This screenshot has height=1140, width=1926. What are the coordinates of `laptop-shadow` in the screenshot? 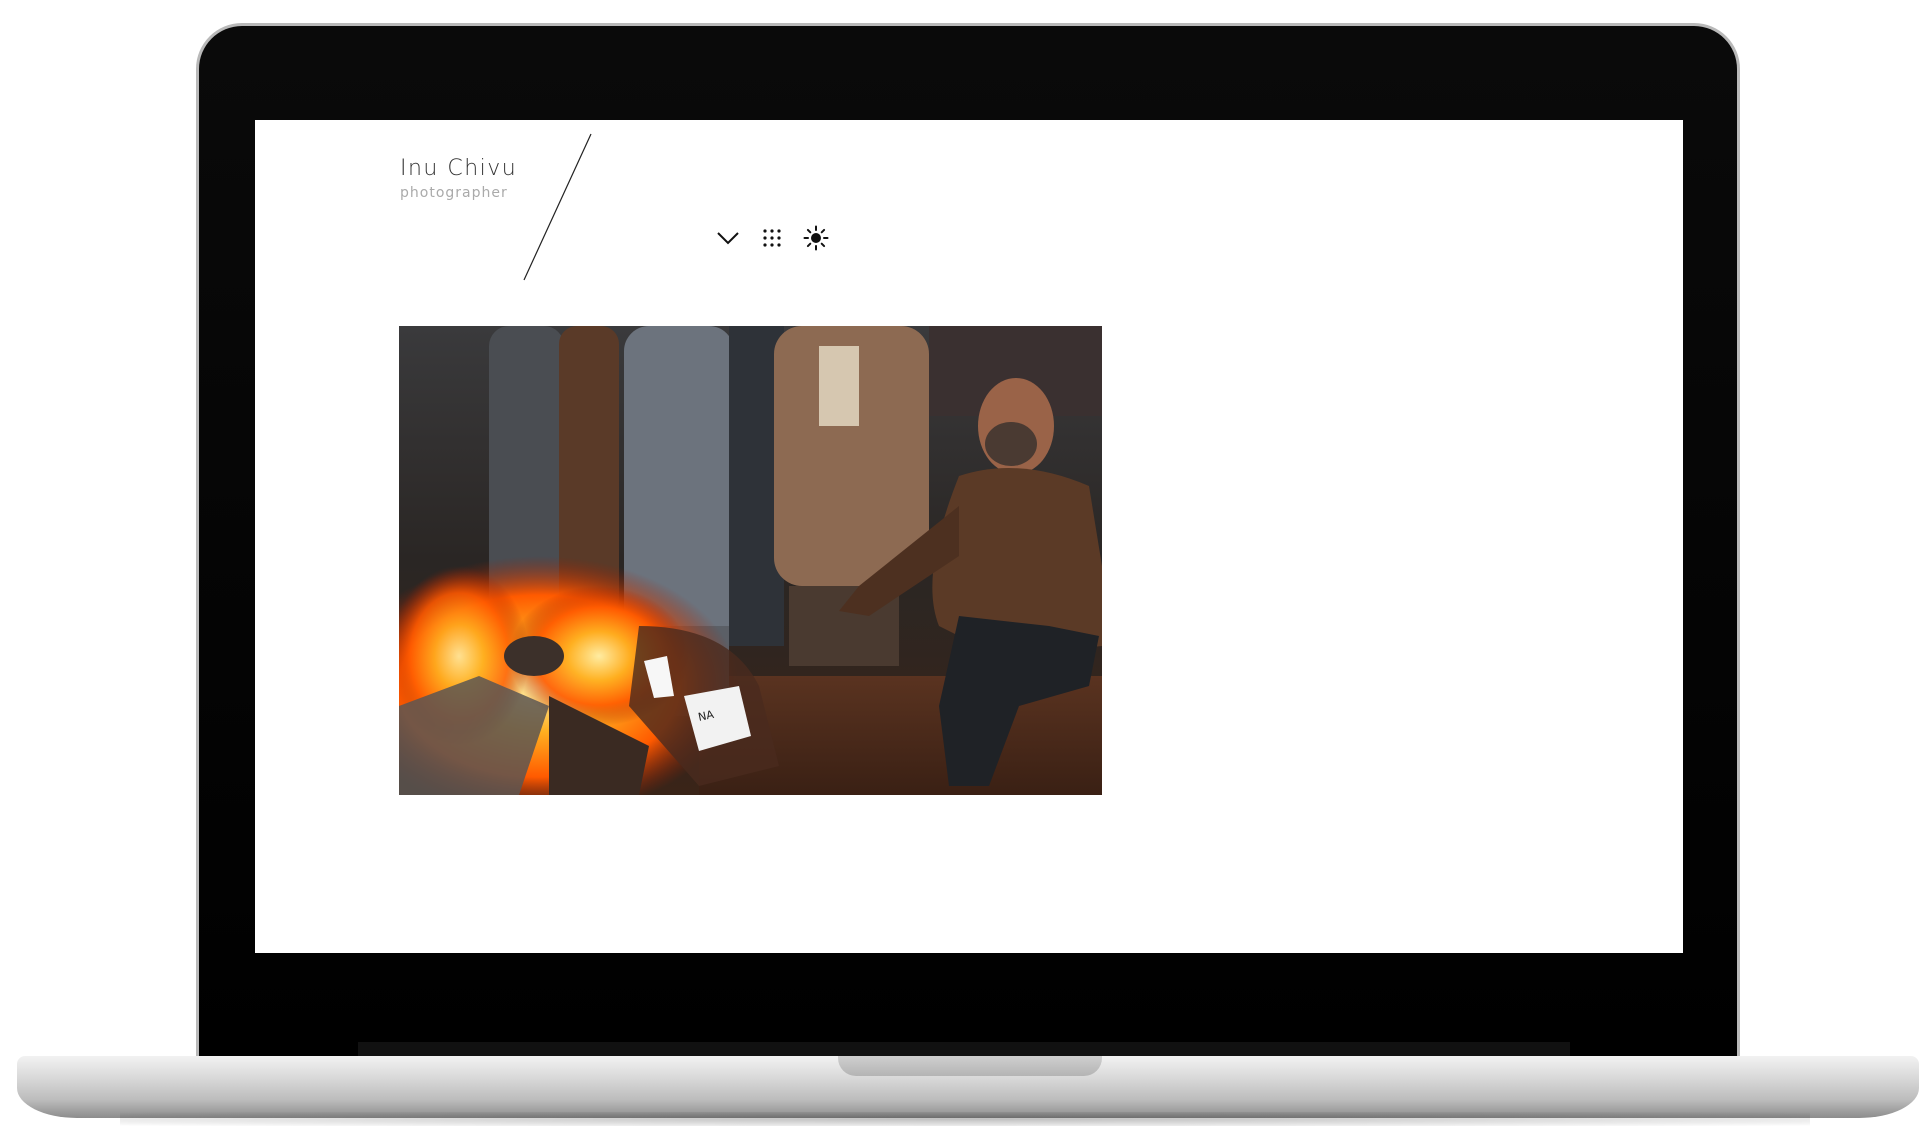 It's located at (965, 1119).